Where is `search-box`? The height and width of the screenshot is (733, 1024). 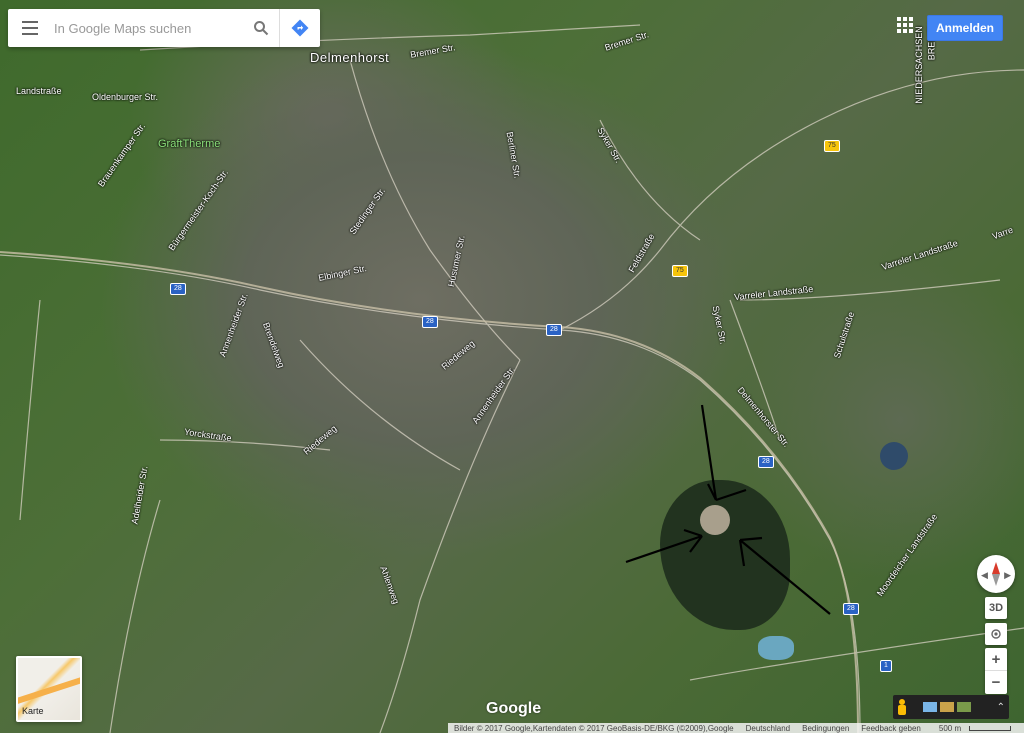
search-box is located at coordinates (164, 28).